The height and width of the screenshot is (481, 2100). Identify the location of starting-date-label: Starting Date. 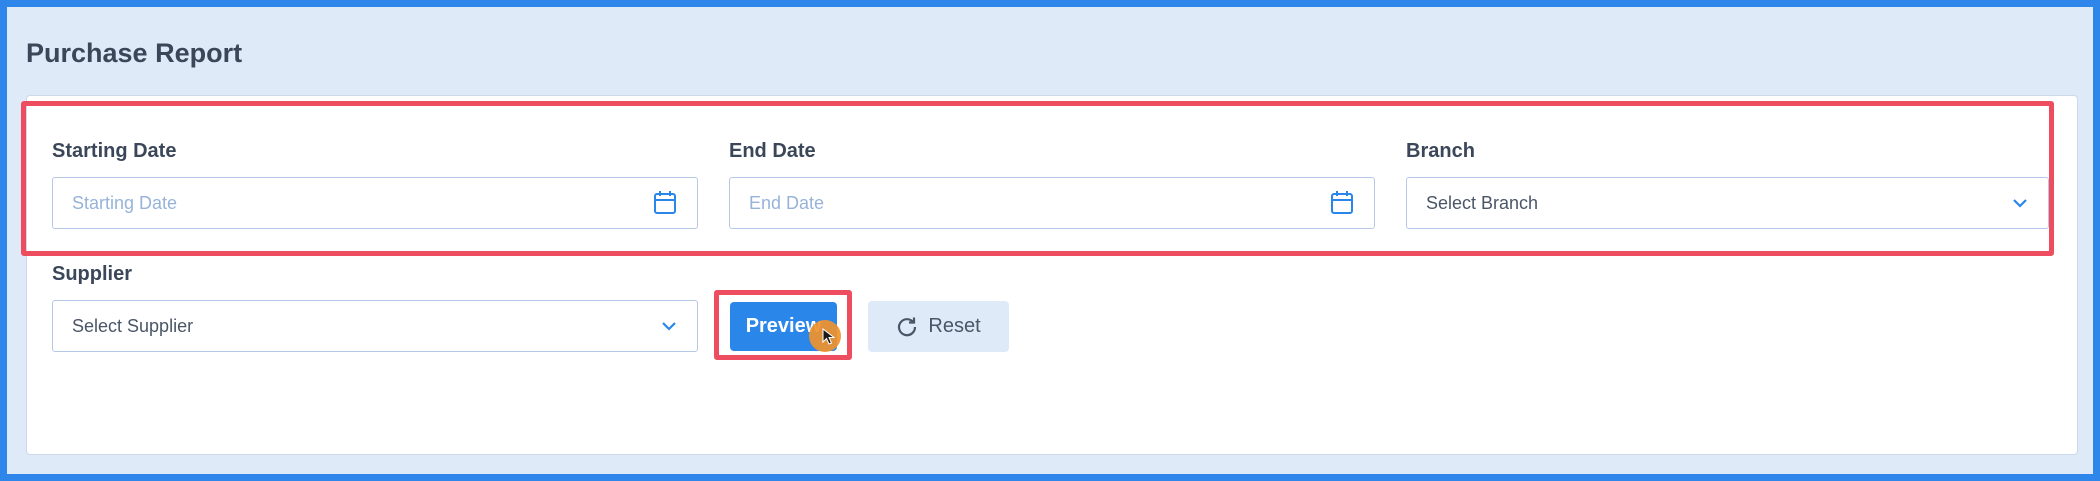
(114, 151).